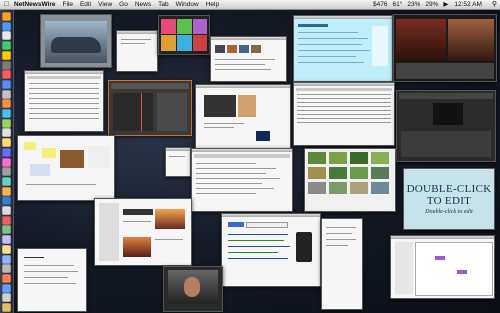 The width and height of the screenshot is (500, 313). I want to click on window-video-editor, so click(446, 126).